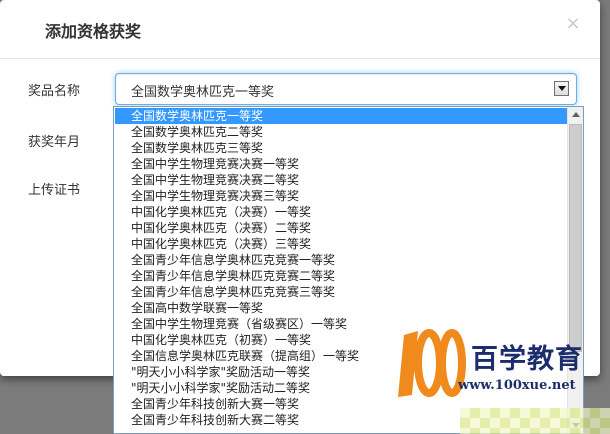 The height and width of the screenshot is (434, 610). What do you see at coordinates (54, 190) in the screenshot?
I see `certificate-upload-label: 上传证书` at bounding box center [54, 190].